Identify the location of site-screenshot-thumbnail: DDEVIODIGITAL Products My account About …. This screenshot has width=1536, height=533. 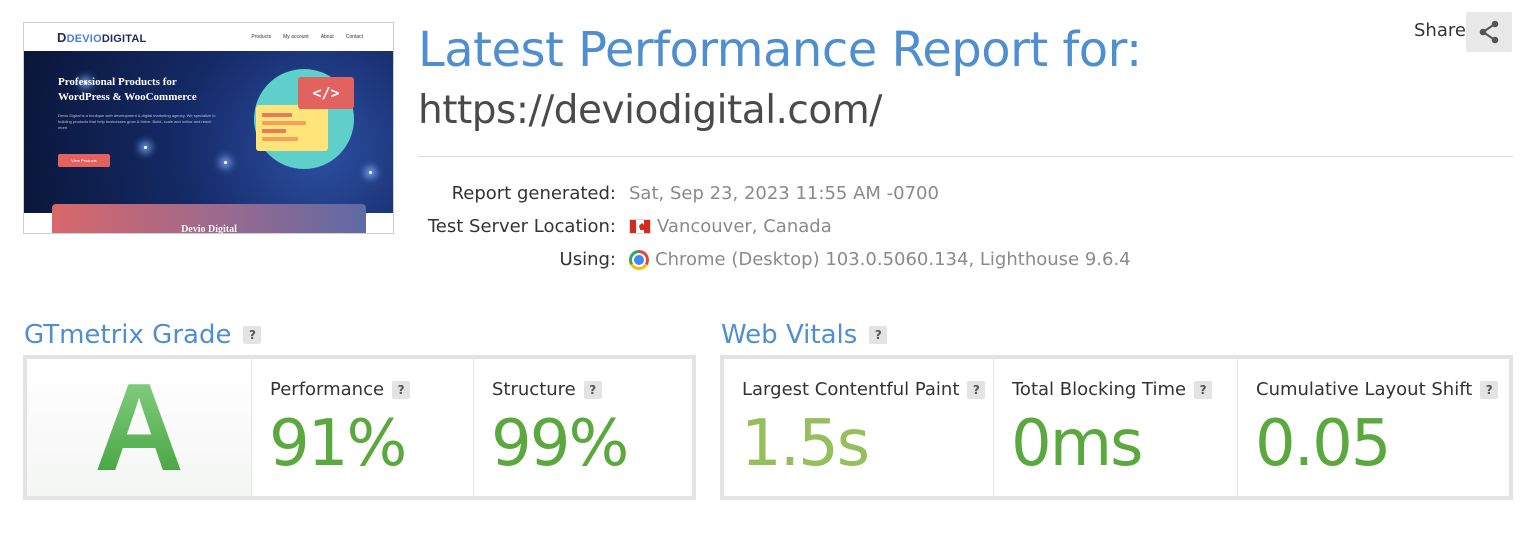
(208, 128).